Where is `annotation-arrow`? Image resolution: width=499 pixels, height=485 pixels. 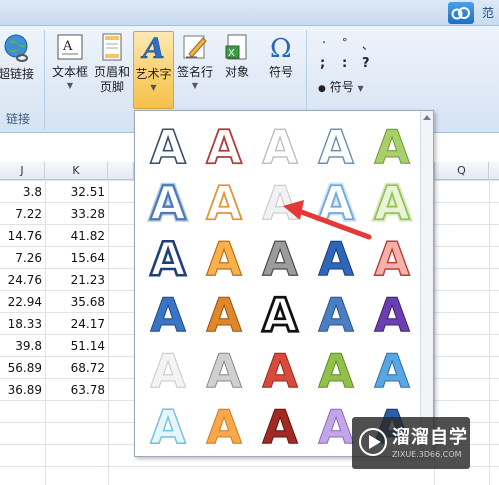 annotation-arrow is located at coordinates (327, 220).